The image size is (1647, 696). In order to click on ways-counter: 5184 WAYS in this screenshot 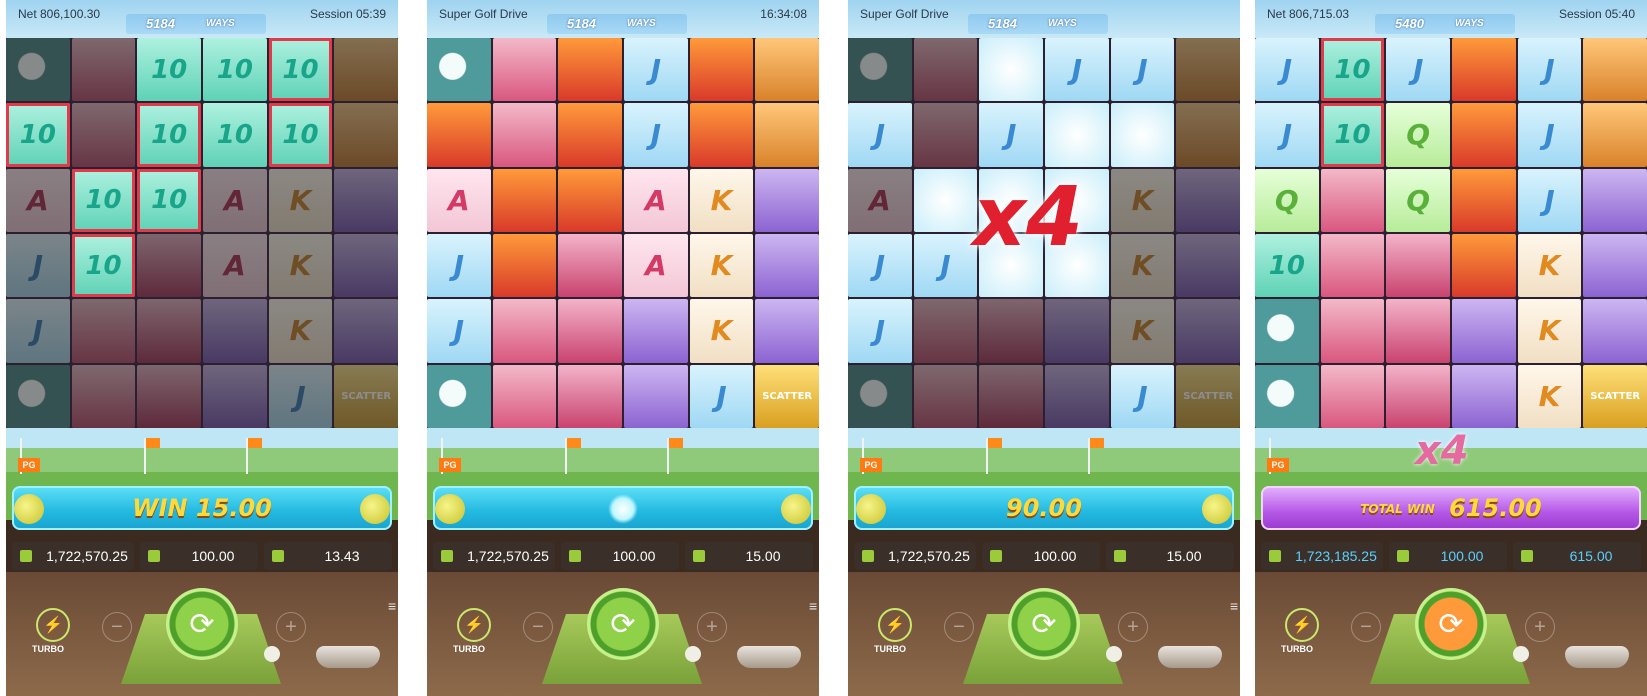, I will do `click(617, 24)`.